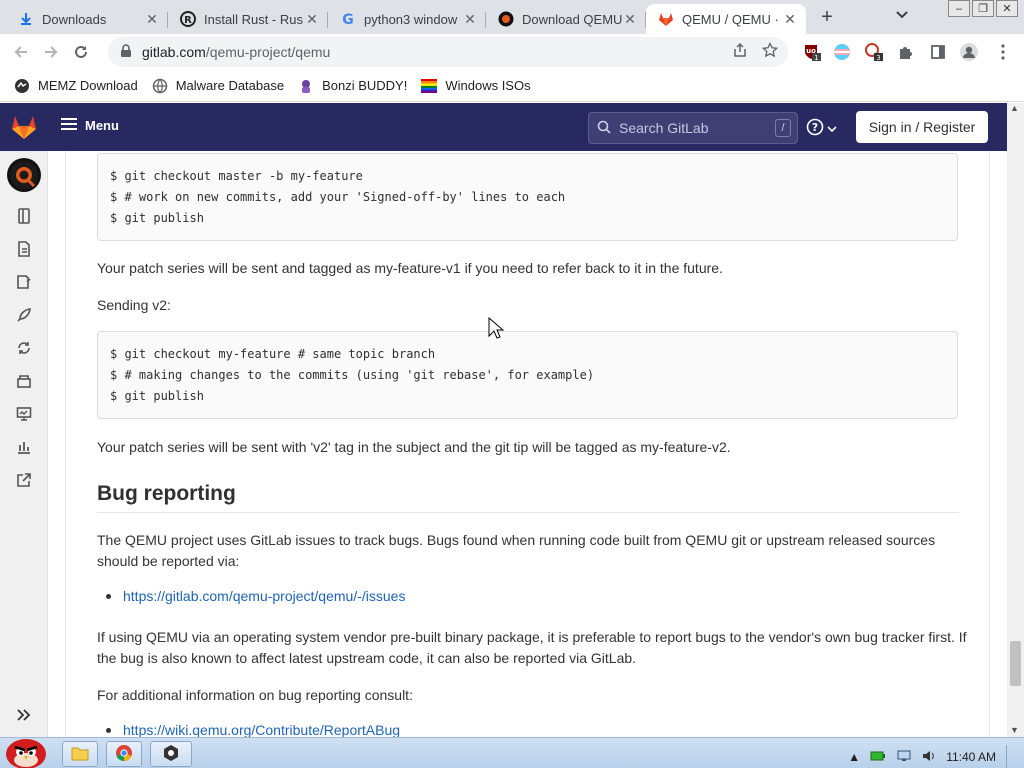  What do you see at coordinates (755, 51) in the screenshot?
I see `omnibox-actions` at bounding box center [755, 51].